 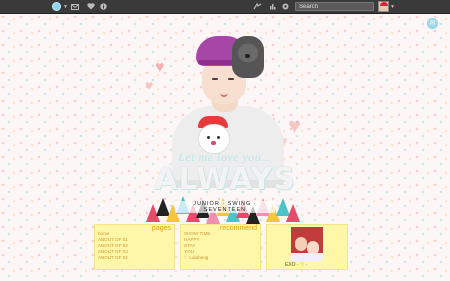 What do you see at coordinates (56, 6) in the screenshot?
I see `dashboard-logo-icon` at bounding box center [56, 6].